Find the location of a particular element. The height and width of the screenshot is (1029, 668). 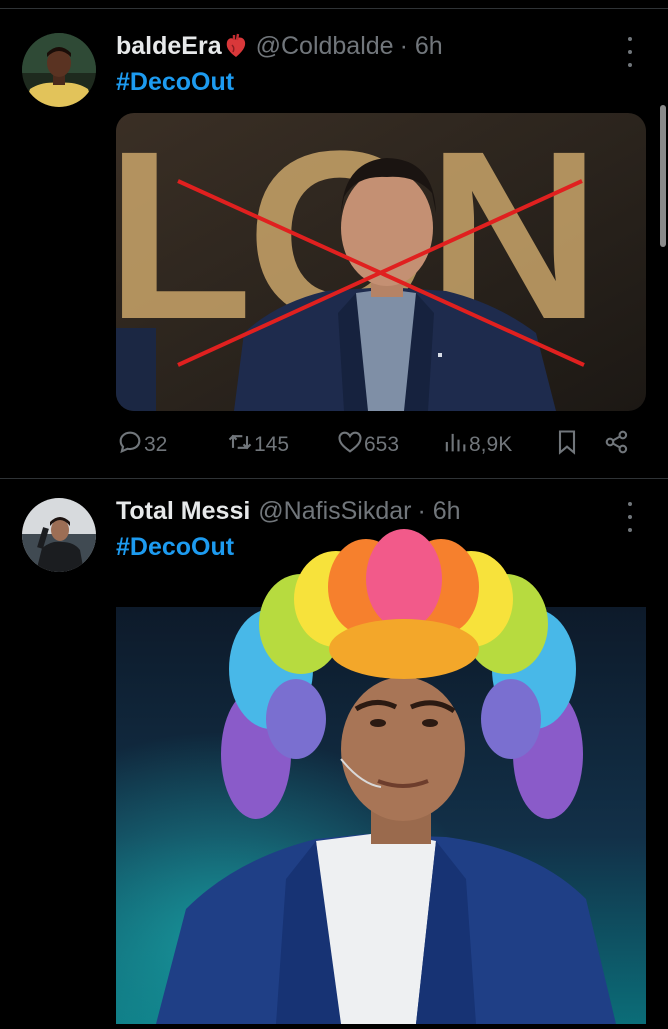

share-button is located at coordinates (617, 445).